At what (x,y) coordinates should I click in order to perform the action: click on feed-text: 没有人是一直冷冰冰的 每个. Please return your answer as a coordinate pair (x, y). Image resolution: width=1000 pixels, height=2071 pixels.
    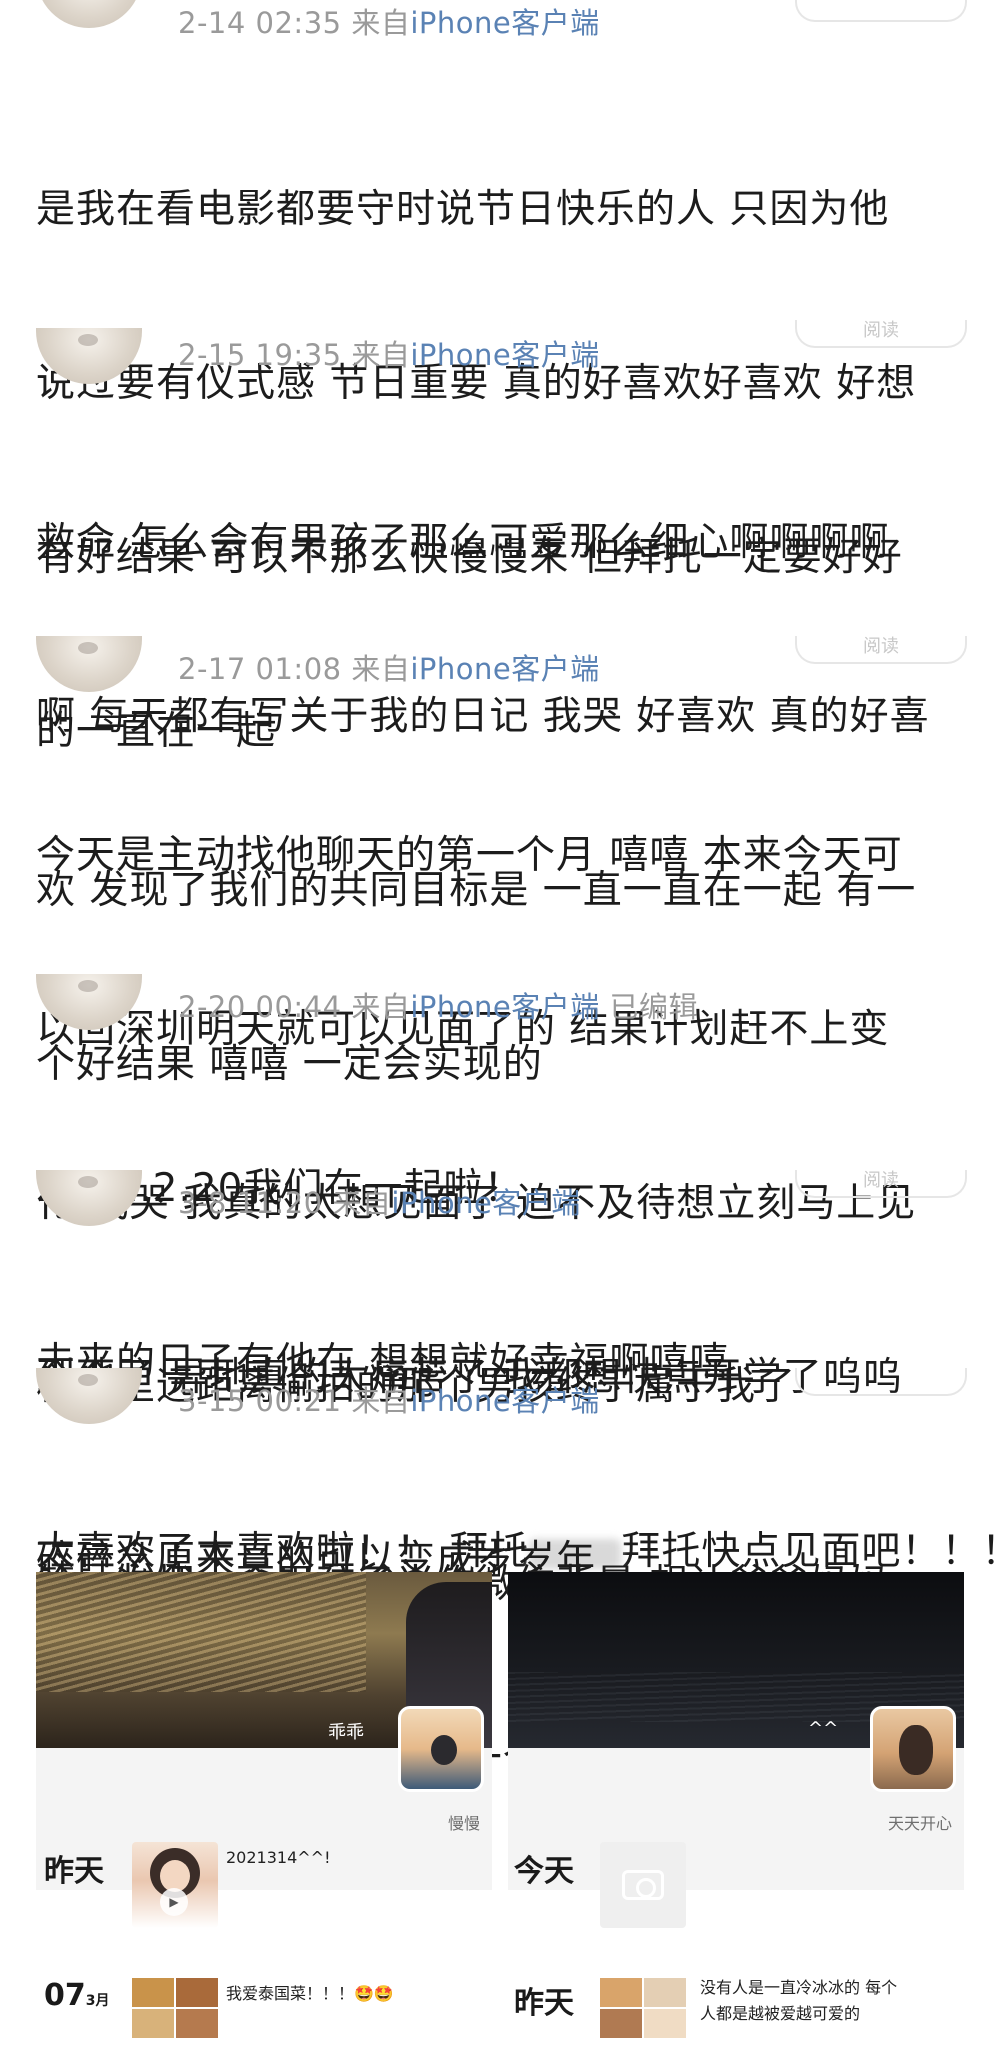
    Looking at the image, I should click on (799, 1987).